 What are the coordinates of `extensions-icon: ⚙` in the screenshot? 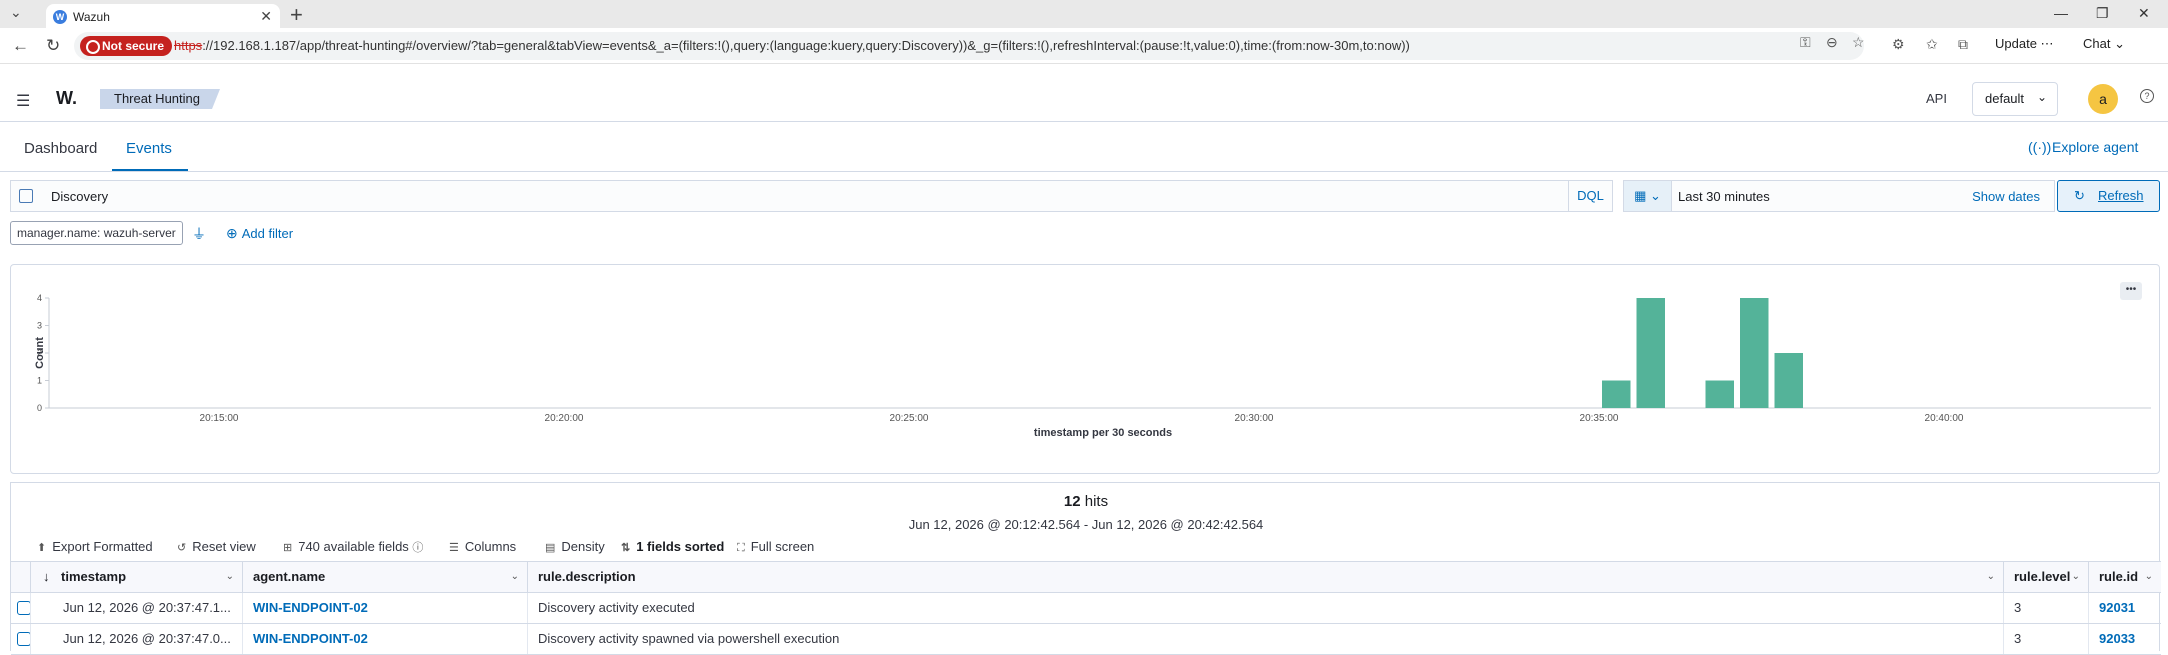 It's located at (1898, 44).